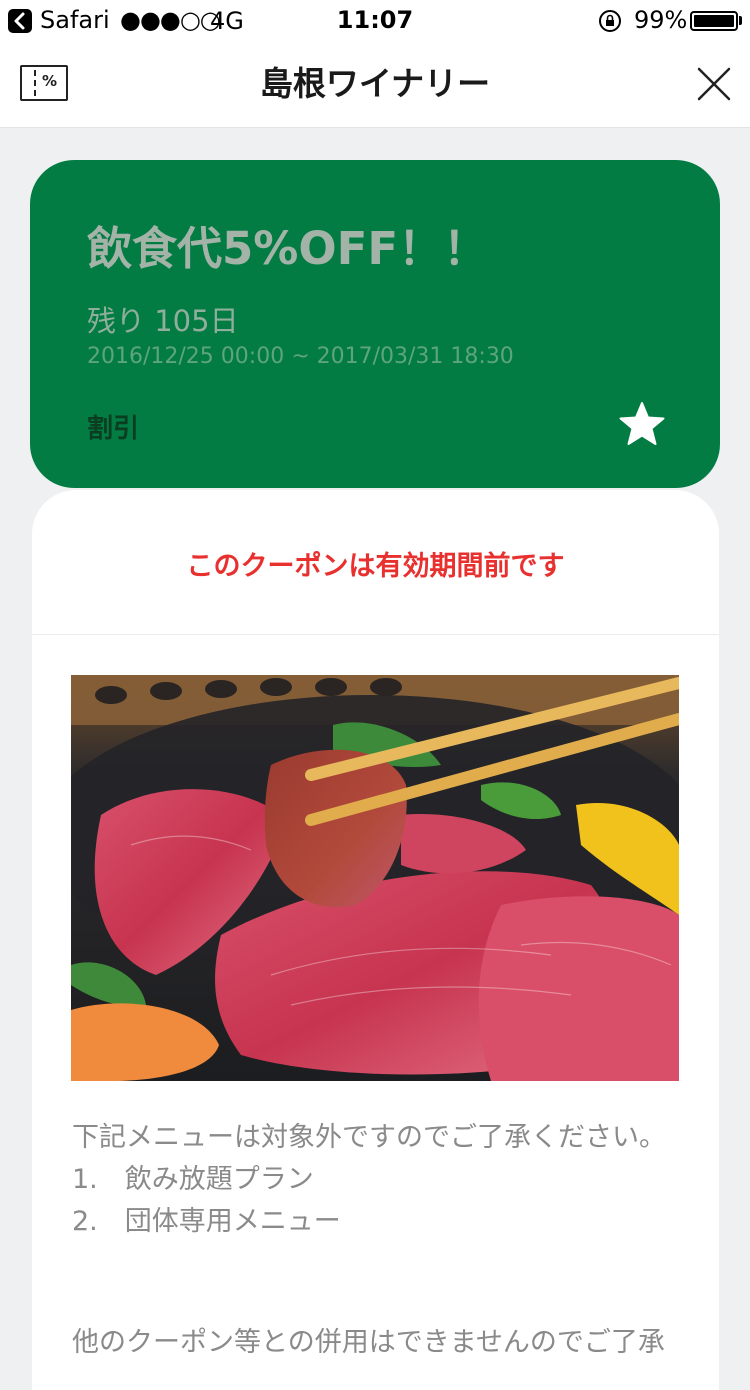 Image resolution: width=750 pixels, height=1390 pixels. Describe the element at coordinates (714, 21) in the screenshot. I see `battery-icon` at that location.